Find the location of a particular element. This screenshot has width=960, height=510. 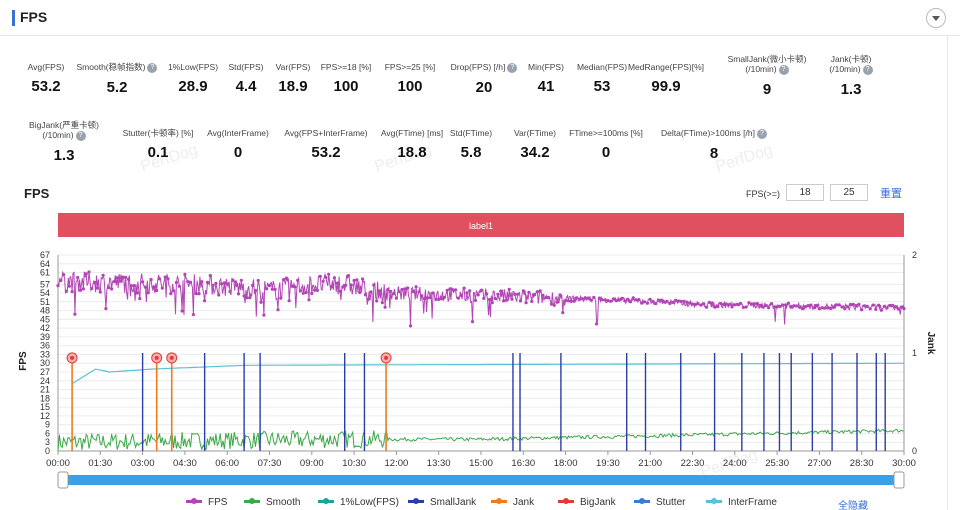

y-tick-label: 9 is located at coordinates (47, 425).